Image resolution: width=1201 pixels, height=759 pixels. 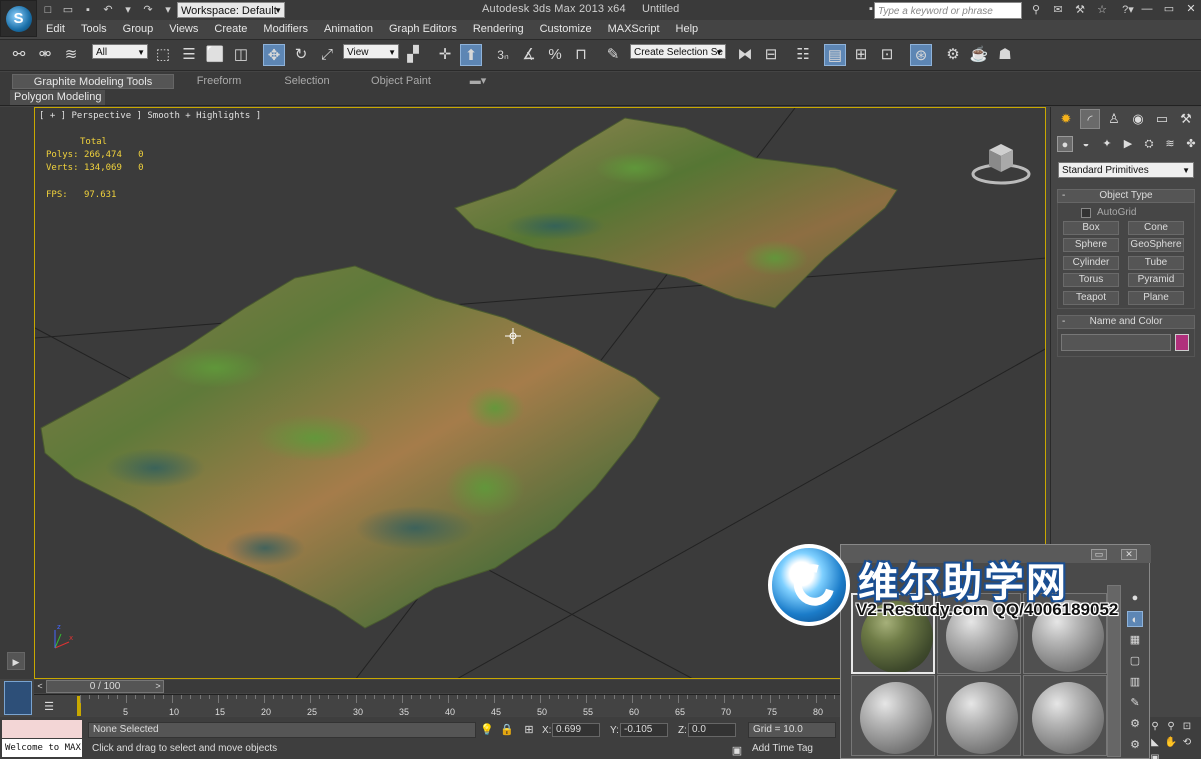 I want to click on app-logo-button: S, so click(x=18, y=18).